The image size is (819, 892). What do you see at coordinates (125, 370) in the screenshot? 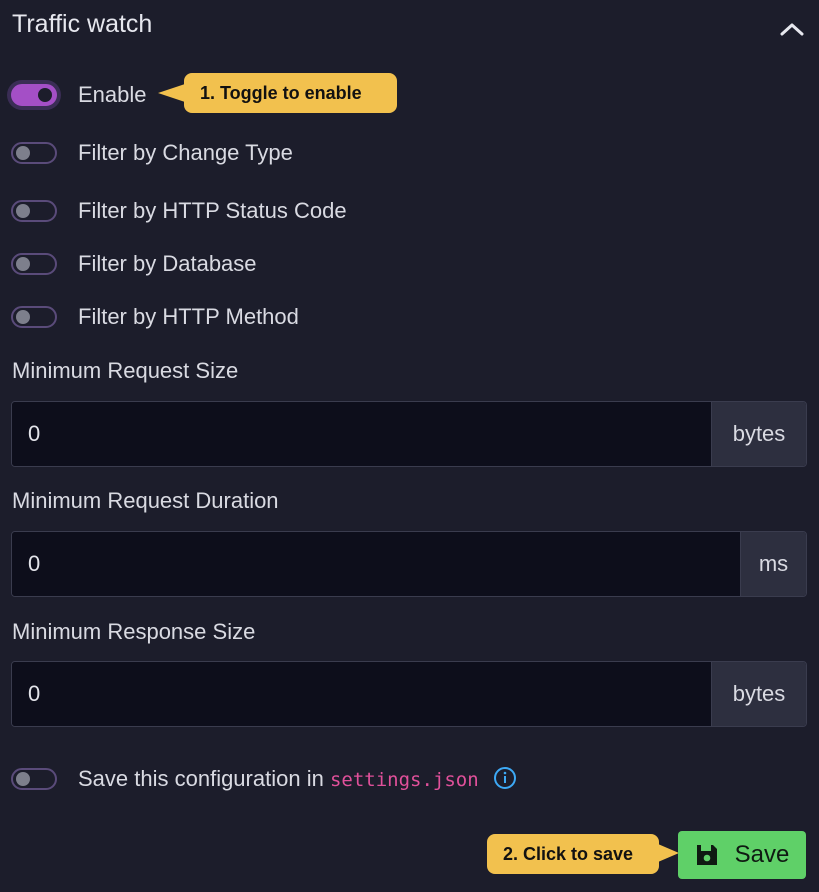
I see `min-request-size-label: Minimum Request Size` at bounding box center [125, 370].